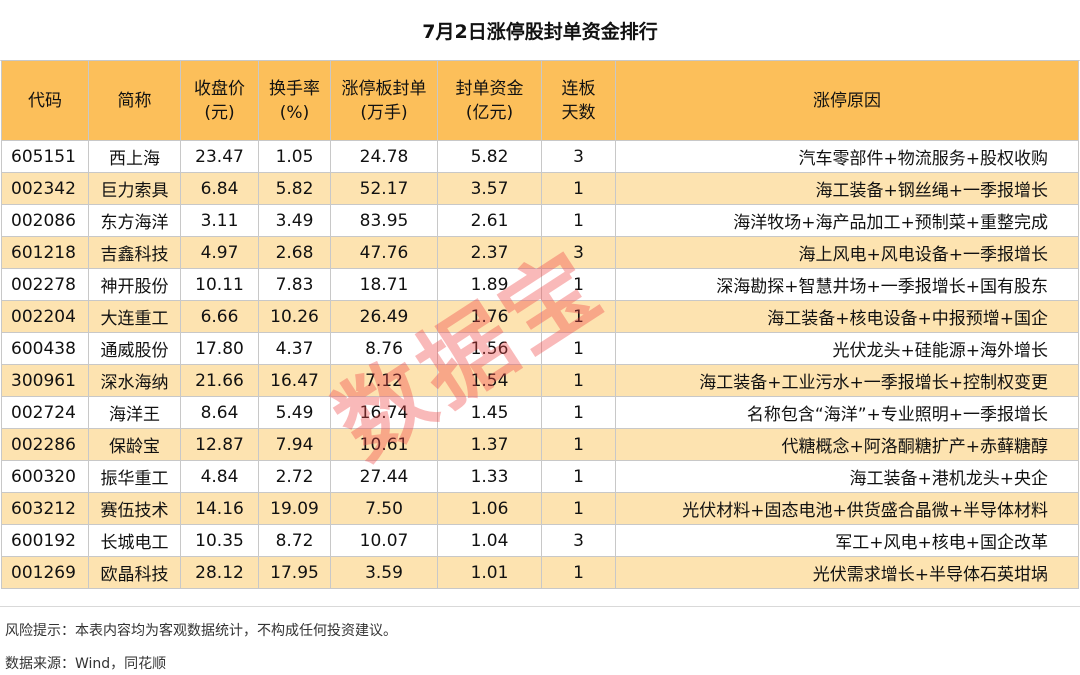  What do you see at coordinates (384, 540) in the screenshot?
I see `seal-volume-cell: 10.07` at bounding box center [384, 540].